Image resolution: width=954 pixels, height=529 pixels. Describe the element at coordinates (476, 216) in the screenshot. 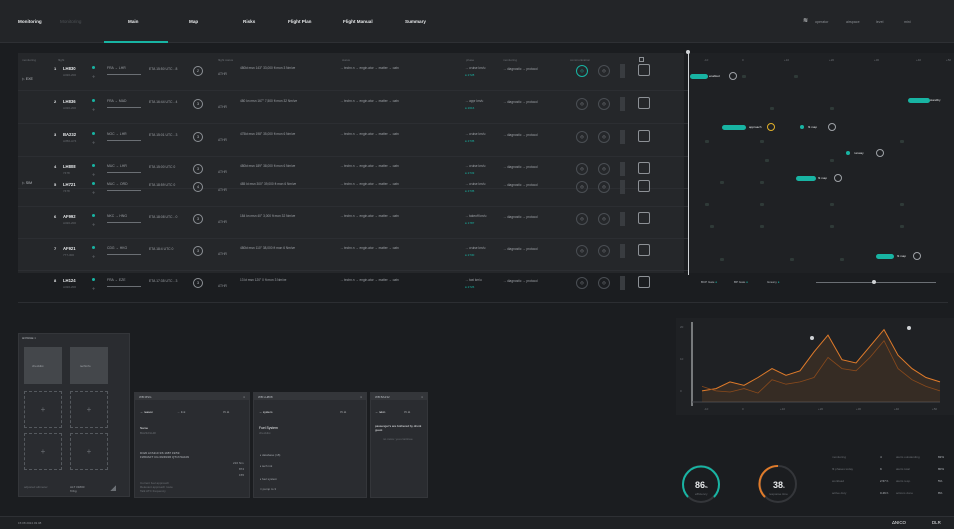

I see `phase: → takeoff km/u` at that location.